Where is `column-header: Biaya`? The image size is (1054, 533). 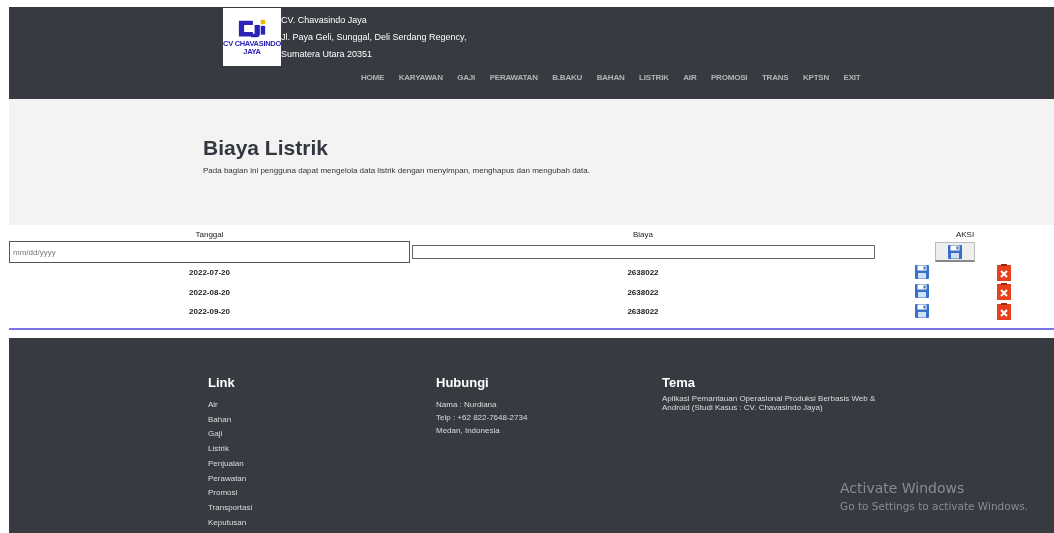 column-header: Biaya is located at coordinates (643, 234).